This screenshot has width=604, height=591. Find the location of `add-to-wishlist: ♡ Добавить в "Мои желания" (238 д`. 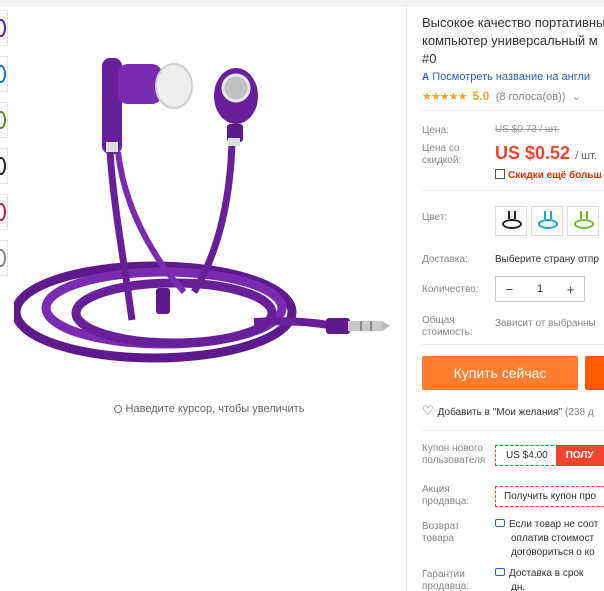

add-to-wishlist: ♡ Добавить в "Мои желания" (238 д is located at coordinates (508, 411).